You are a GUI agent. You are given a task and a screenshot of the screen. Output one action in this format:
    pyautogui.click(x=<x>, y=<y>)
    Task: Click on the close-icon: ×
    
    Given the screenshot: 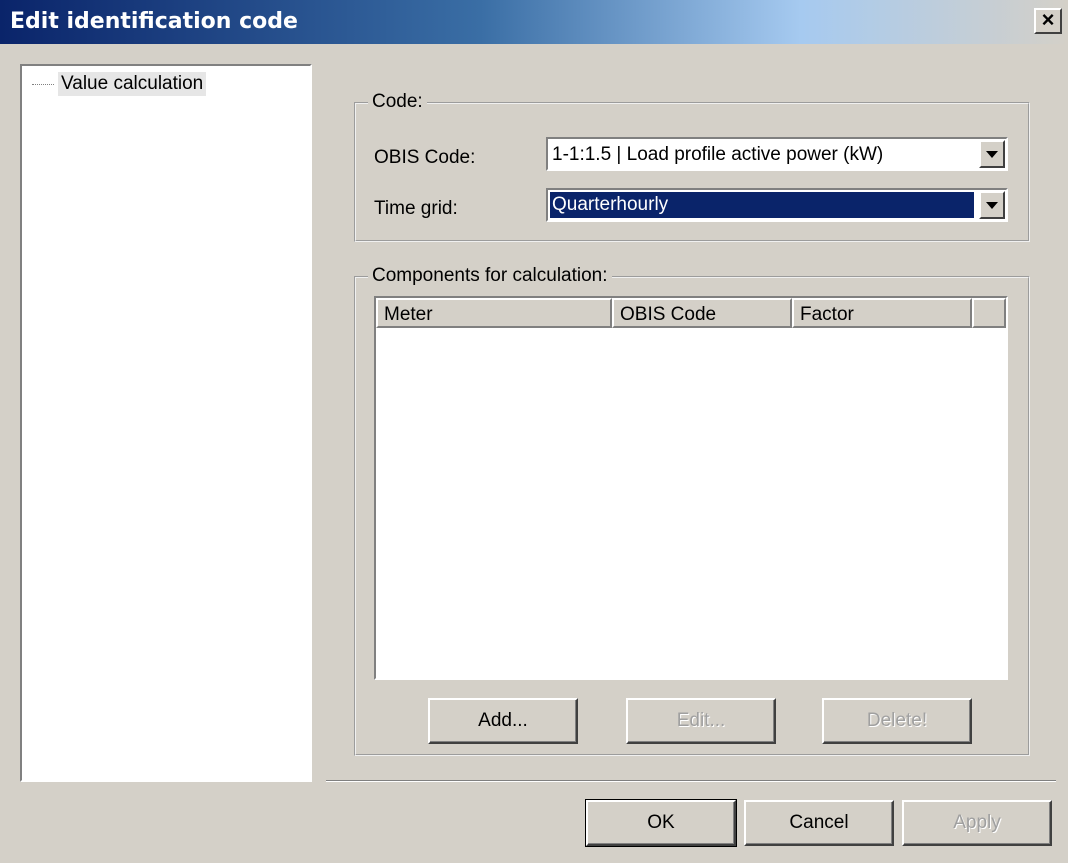 What is the action you would take?
    pyautogui.click(x=1048, y=19)
    